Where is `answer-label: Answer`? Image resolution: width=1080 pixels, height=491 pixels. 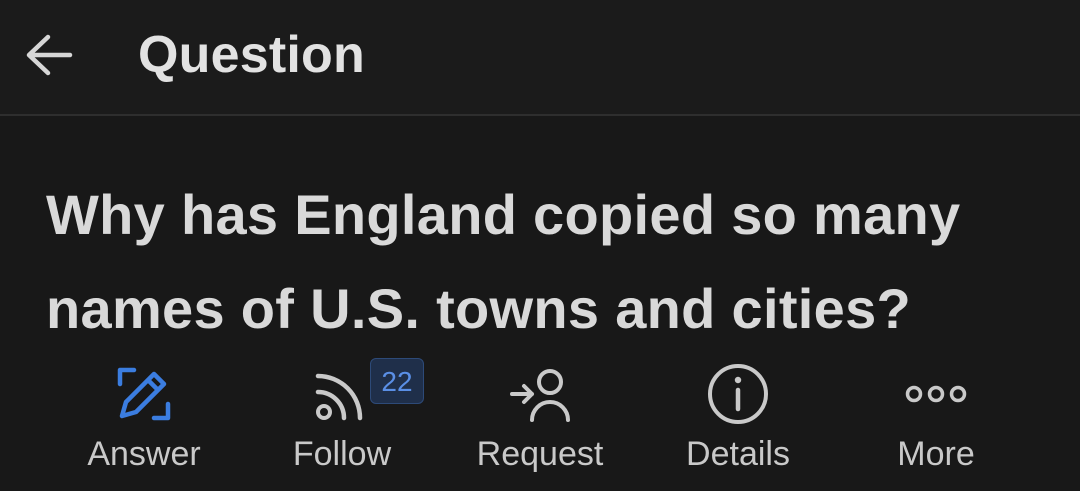
answer-label: Answer is located at coordinates (144, 454).